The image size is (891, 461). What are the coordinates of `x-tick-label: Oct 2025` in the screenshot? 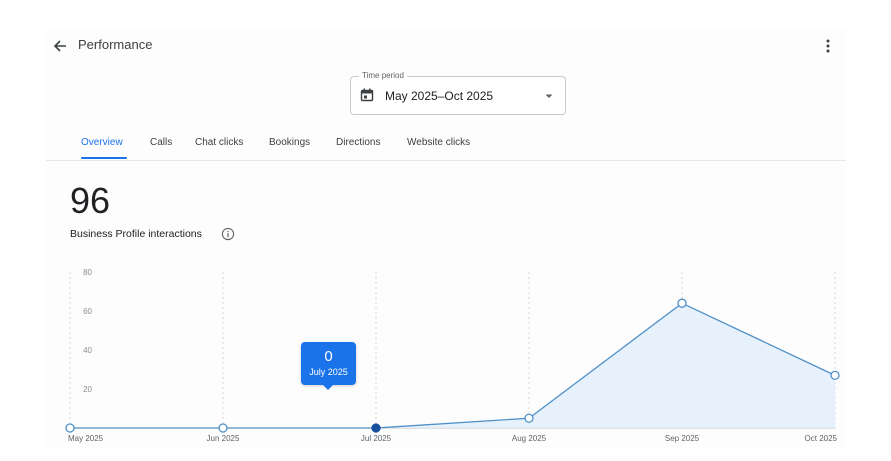 It's located at (821, 438).